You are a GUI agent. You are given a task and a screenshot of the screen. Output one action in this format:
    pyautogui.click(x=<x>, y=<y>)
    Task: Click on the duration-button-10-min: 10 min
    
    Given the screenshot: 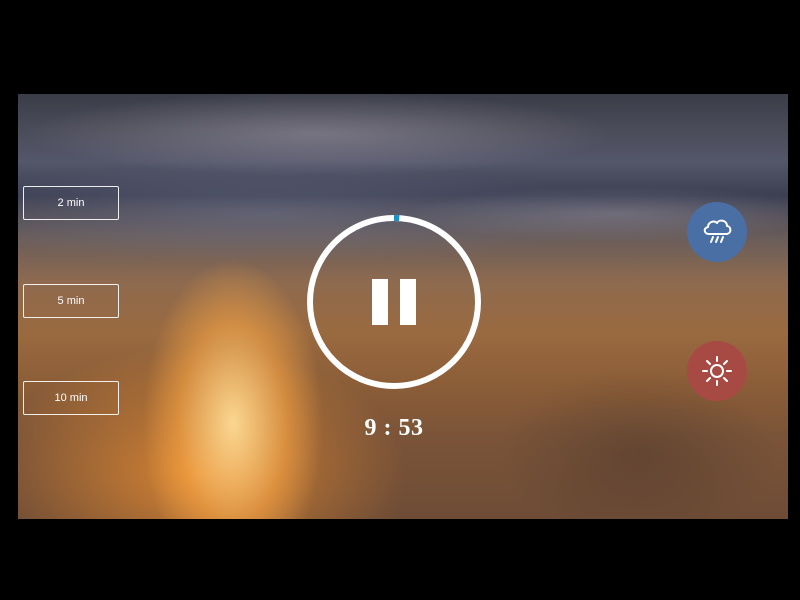 What is the action you would take?
    pyautogui.click(x=71, y=398)
    